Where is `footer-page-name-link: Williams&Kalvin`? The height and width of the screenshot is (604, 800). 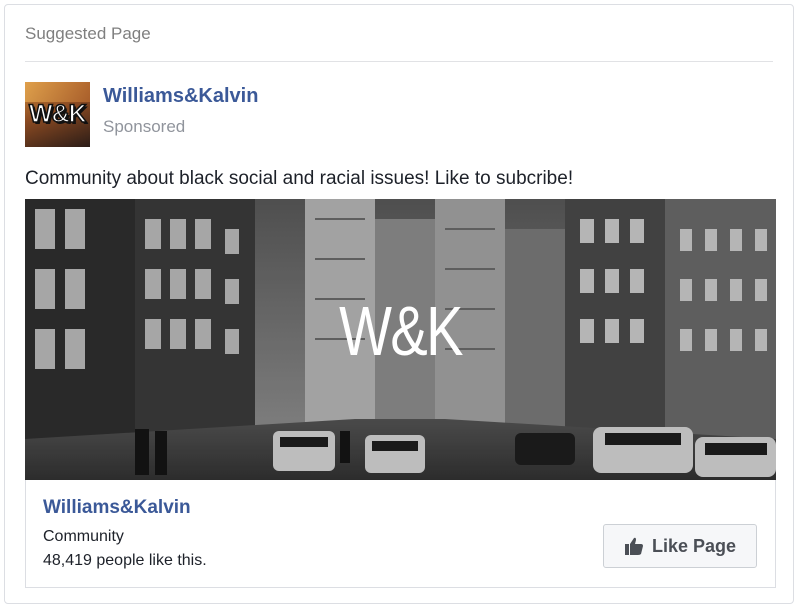
footer-page-name-link: Williams&Kalvin is located at coordinates (117, 508).